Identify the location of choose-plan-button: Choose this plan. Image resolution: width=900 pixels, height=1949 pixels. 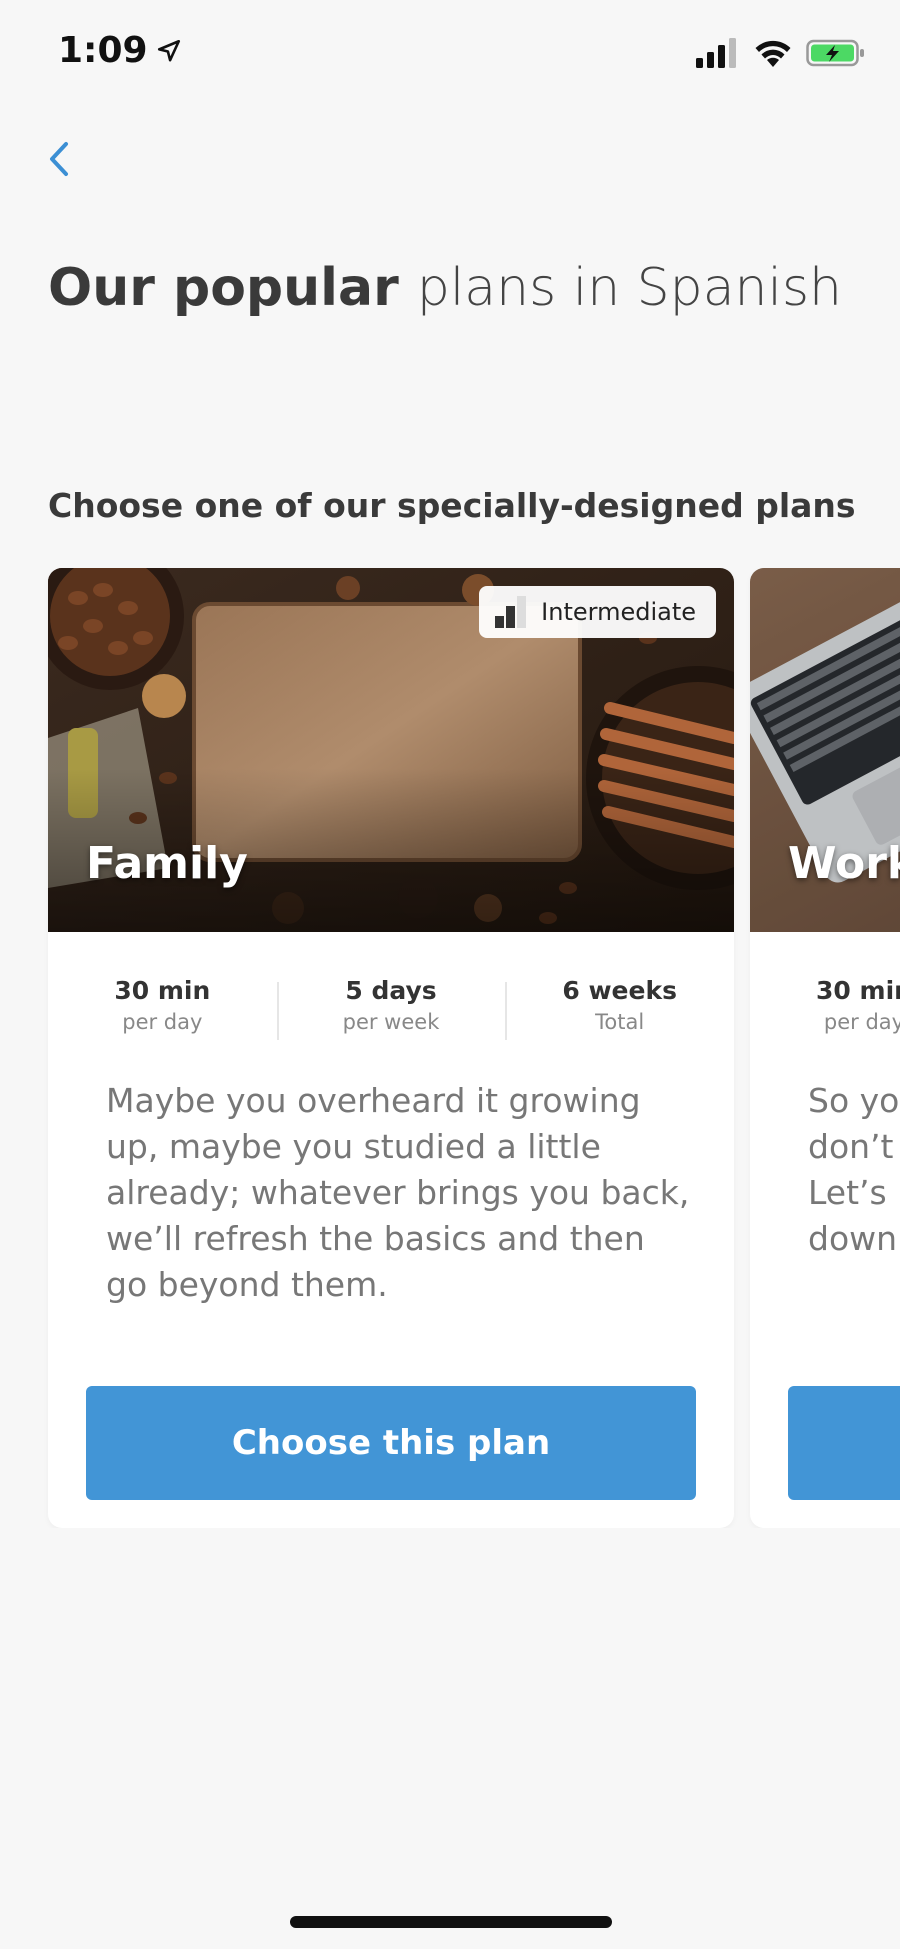
(391, 1443).